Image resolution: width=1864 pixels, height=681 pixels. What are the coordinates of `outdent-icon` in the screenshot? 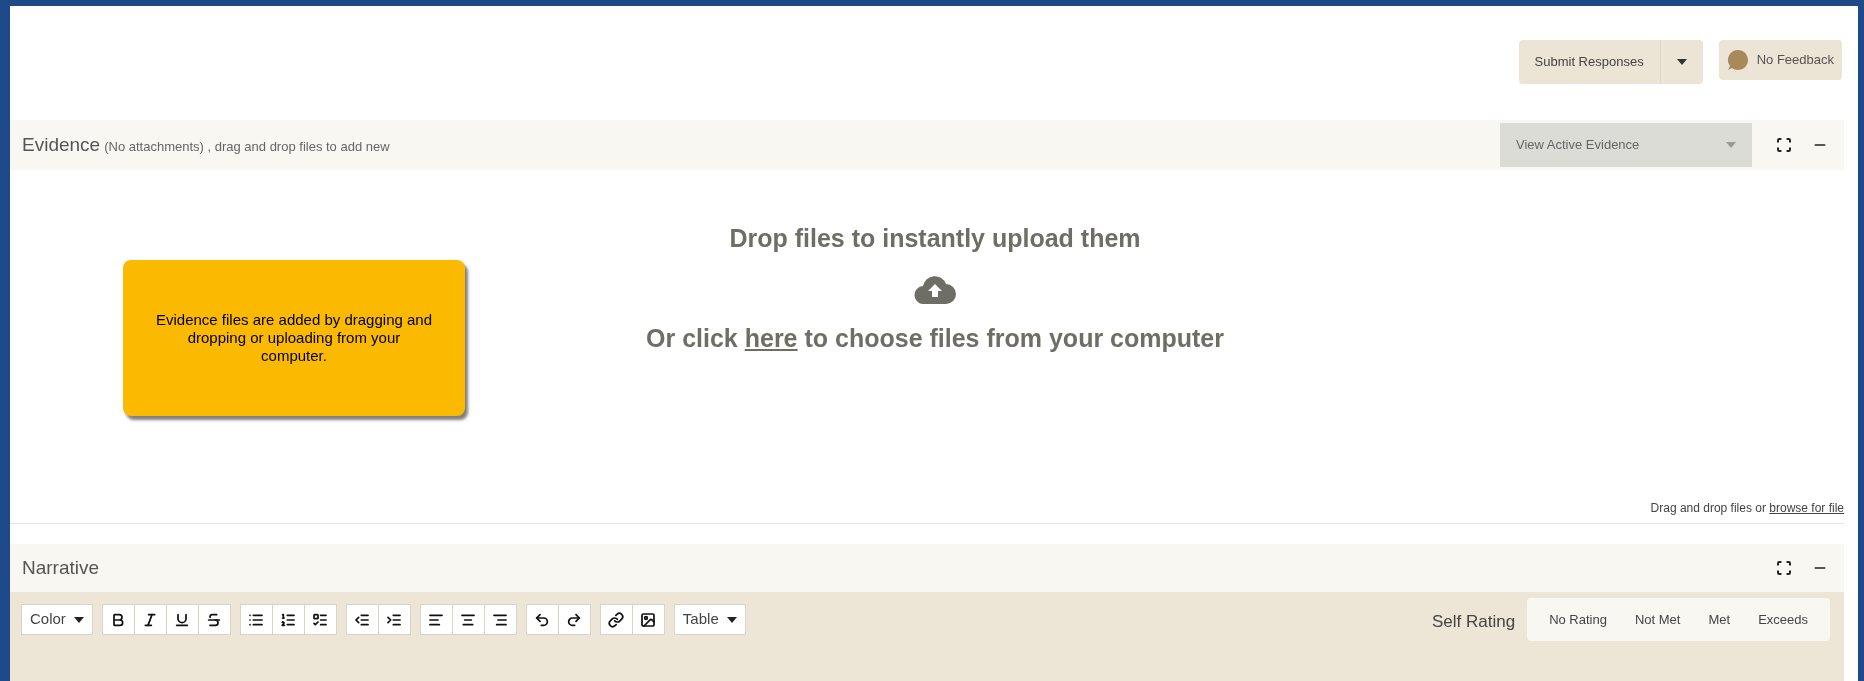 It's located at (362, 619).